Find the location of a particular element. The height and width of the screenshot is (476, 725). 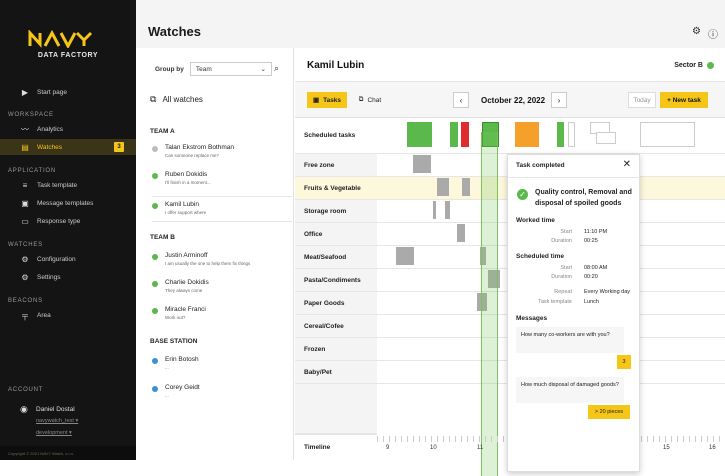

sidebar-item-settings: ⚙ Settings is located at coordinates (68, 277).